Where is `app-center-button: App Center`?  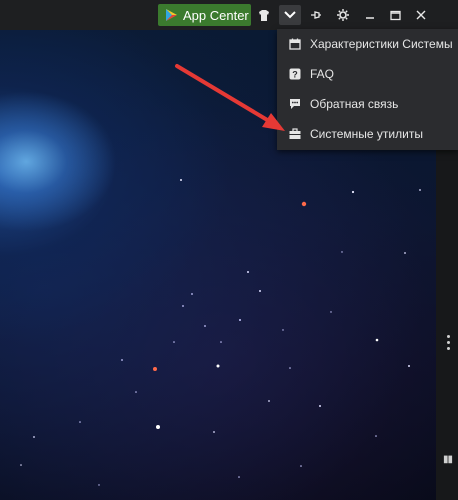
app-center-button: App Center is located at coordinates (204, 15).